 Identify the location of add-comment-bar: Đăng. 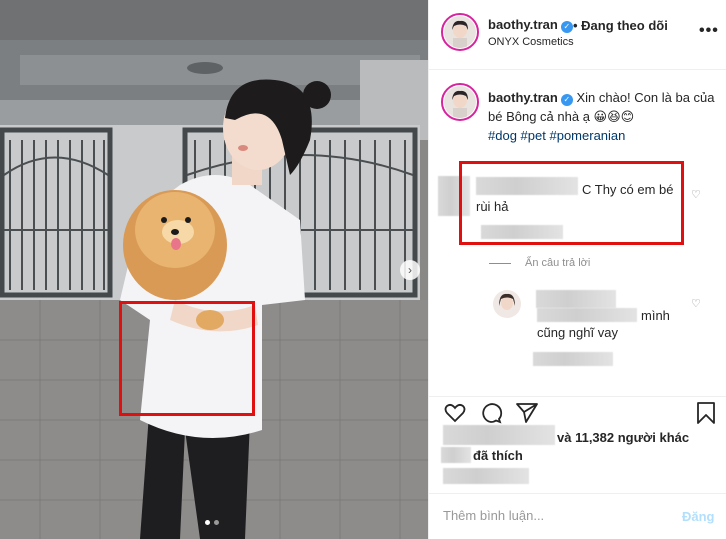
(577, 516).